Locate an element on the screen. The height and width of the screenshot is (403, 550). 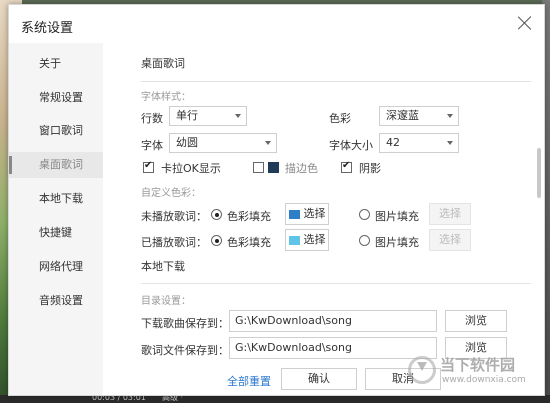
karaoke-label: 卡拉OK显示 is located at coordinates (191, 168).